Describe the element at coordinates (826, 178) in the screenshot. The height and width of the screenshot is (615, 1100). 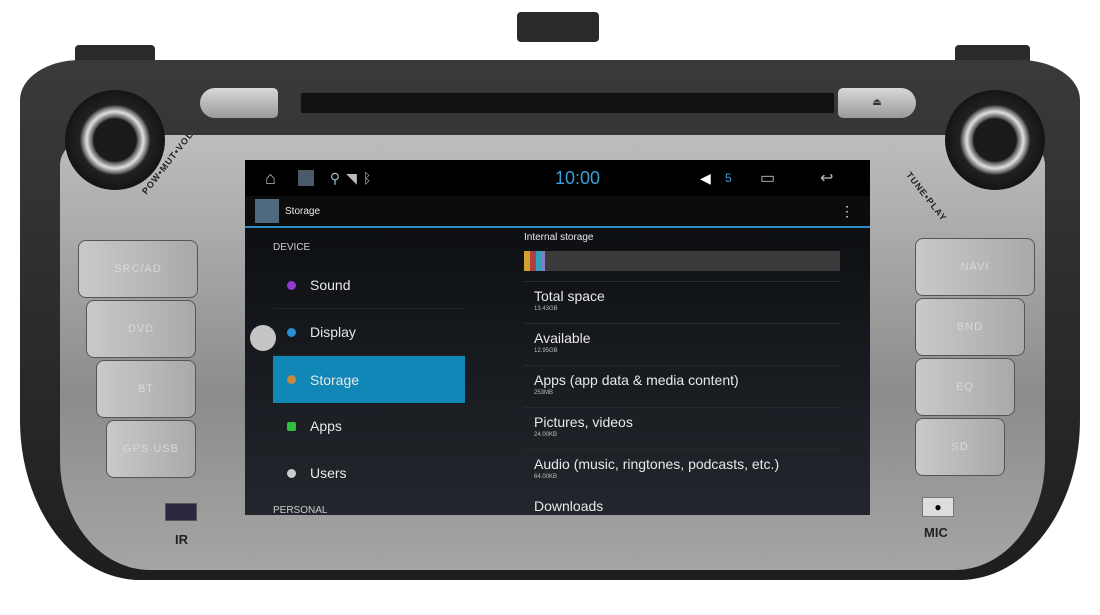
I see `back-icon: ↩` at that location.